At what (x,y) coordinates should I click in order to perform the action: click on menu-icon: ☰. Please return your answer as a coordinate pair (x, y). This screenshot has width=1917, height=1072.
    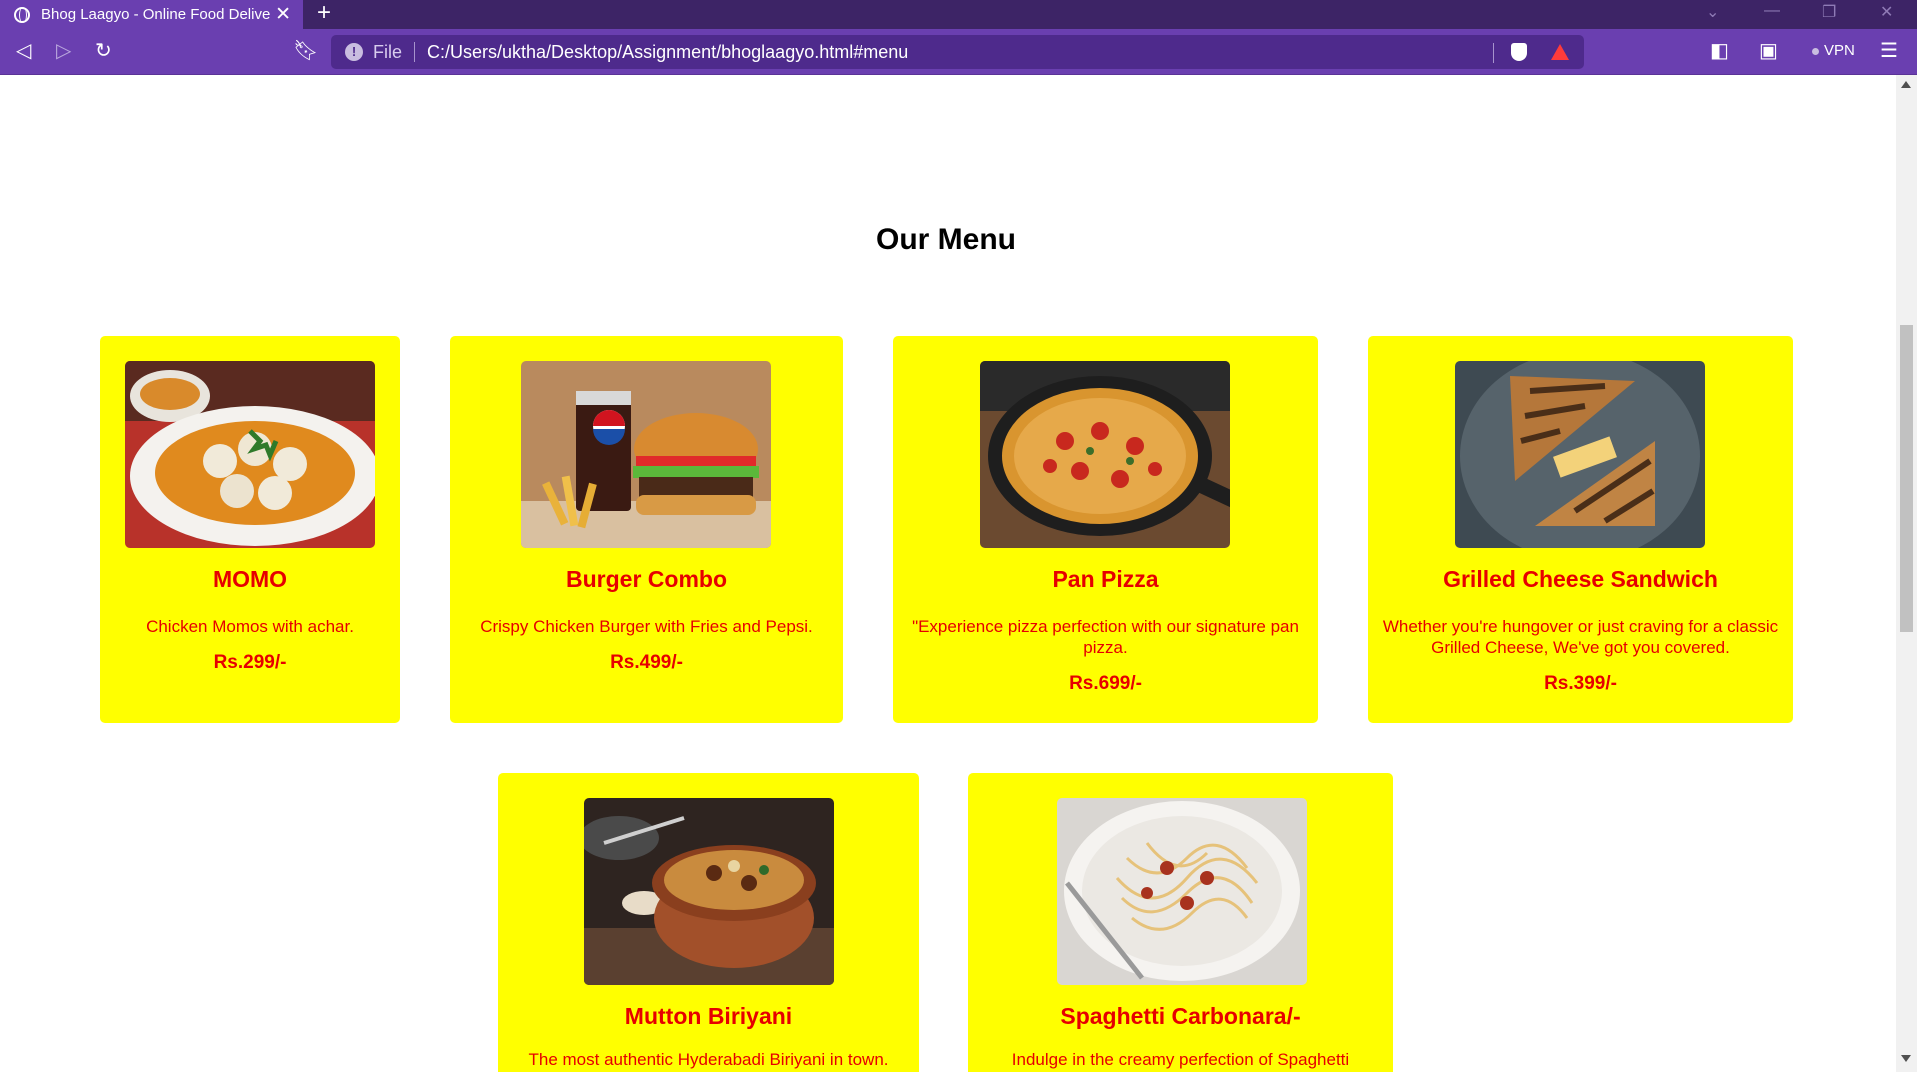
    Looking at the image, I should click on (1889, 51).